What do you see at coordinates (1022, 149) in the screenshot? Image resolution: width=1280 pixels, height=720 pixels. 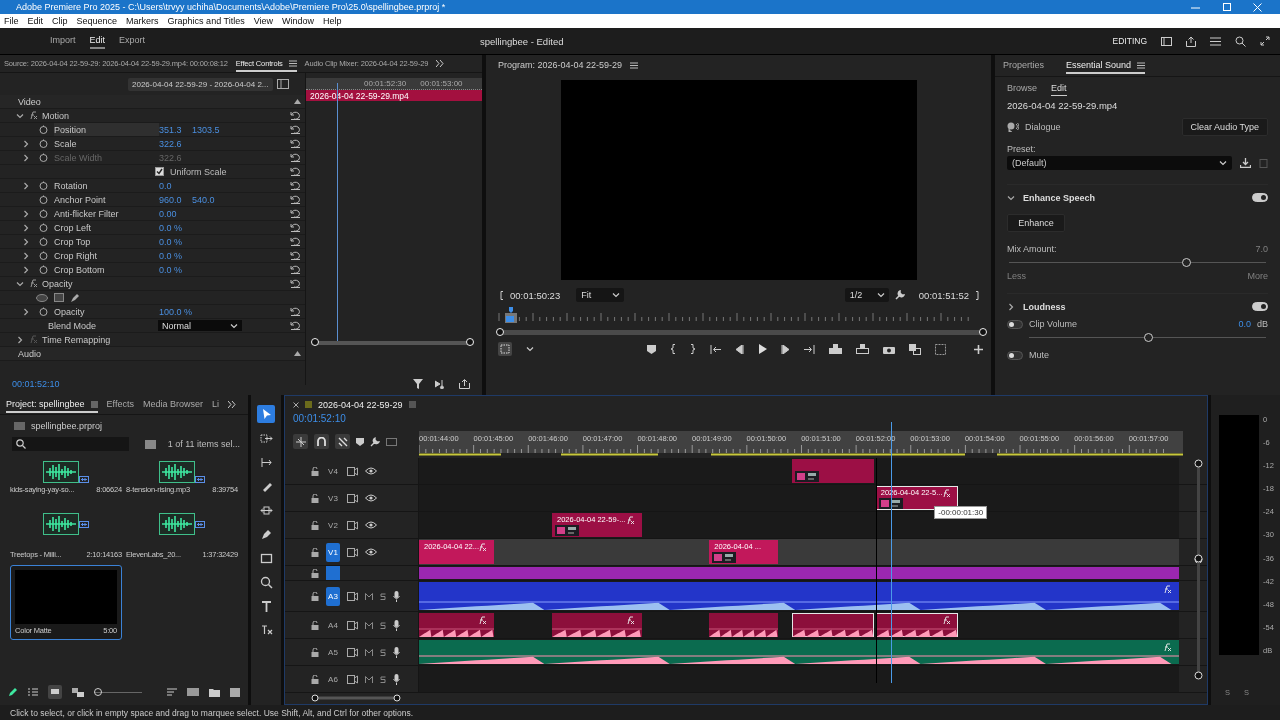 I see `preset-label: Preset:` at bounding box center [1022, 149].